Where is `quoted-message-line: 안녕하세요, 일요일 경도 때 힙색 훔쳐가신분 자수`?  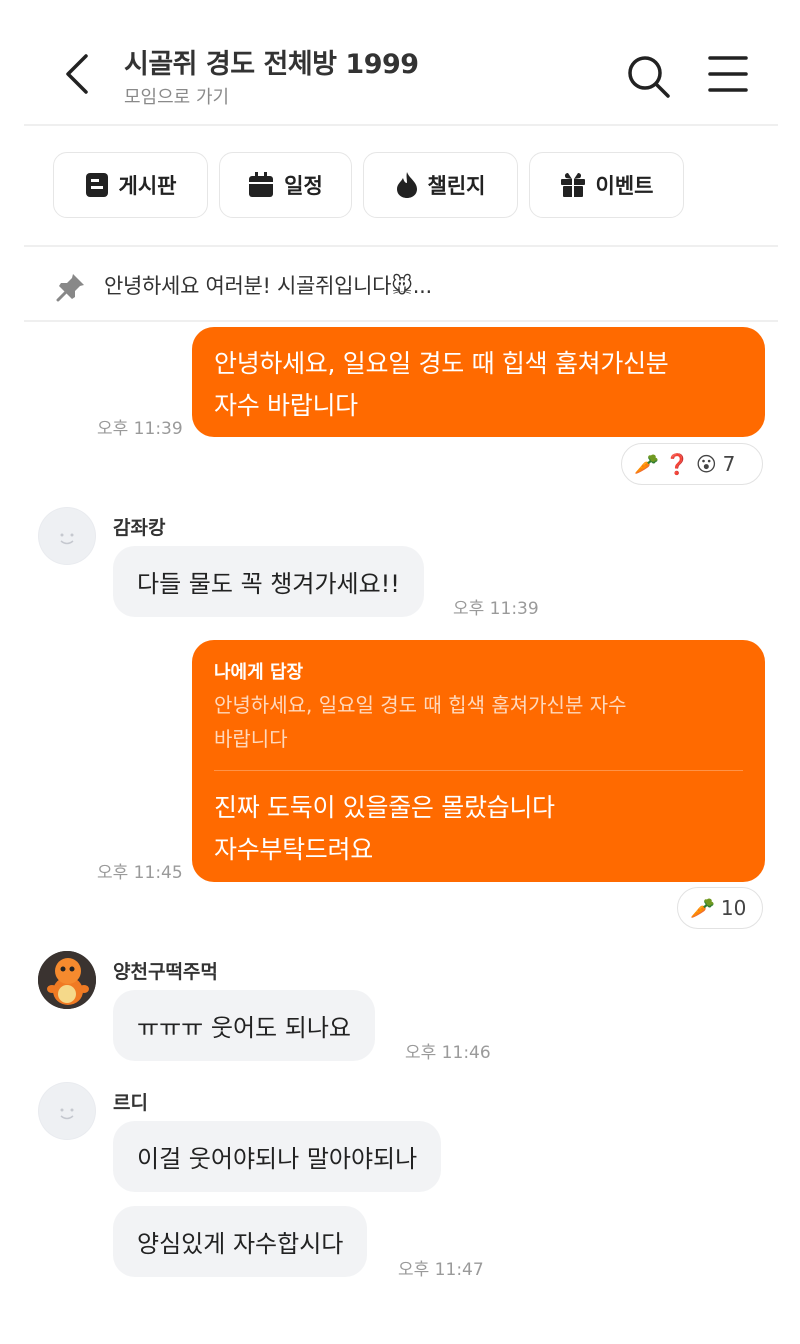 quoted-message-line: 안녕하세요, 일요일 경도 때 힙색 훔쳐가신분 자수 is located at coordinates (420, 705).